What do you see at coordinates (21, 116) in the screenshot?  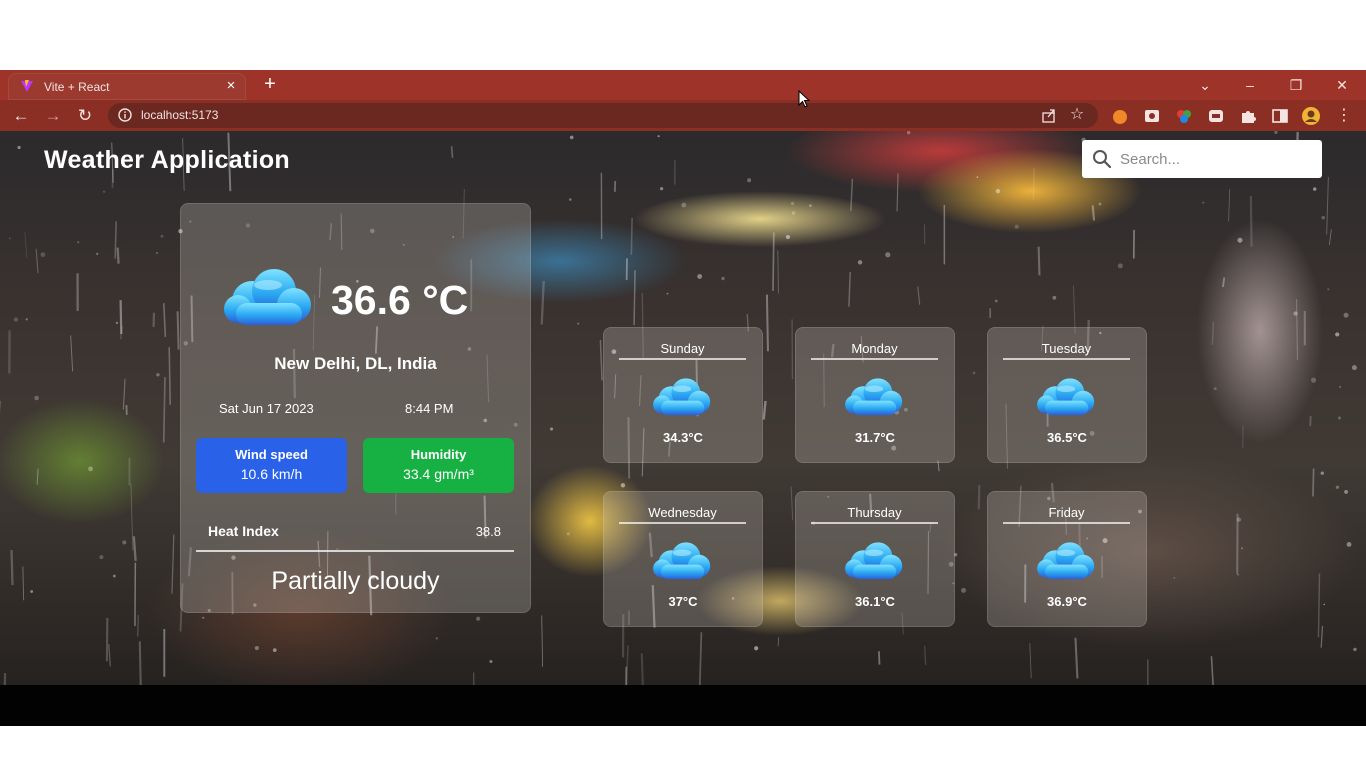 I see `back-icon: ←` at bounding box center [21, 116].